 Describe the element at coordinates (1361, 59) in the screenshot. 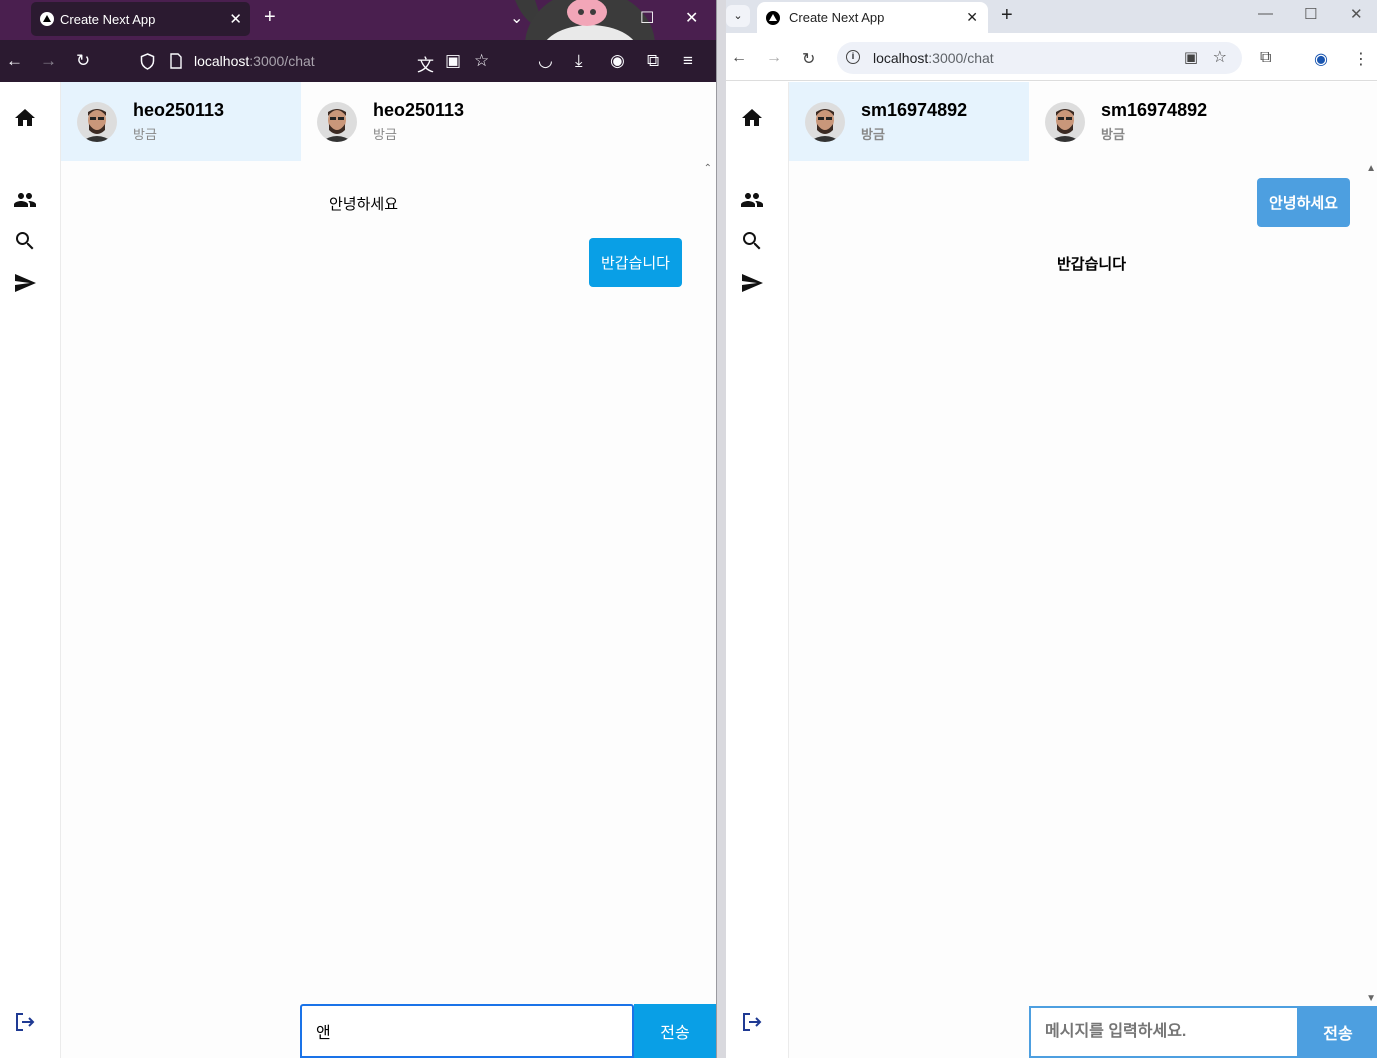

I see `menu-dots-icon: ⋮` at that location.